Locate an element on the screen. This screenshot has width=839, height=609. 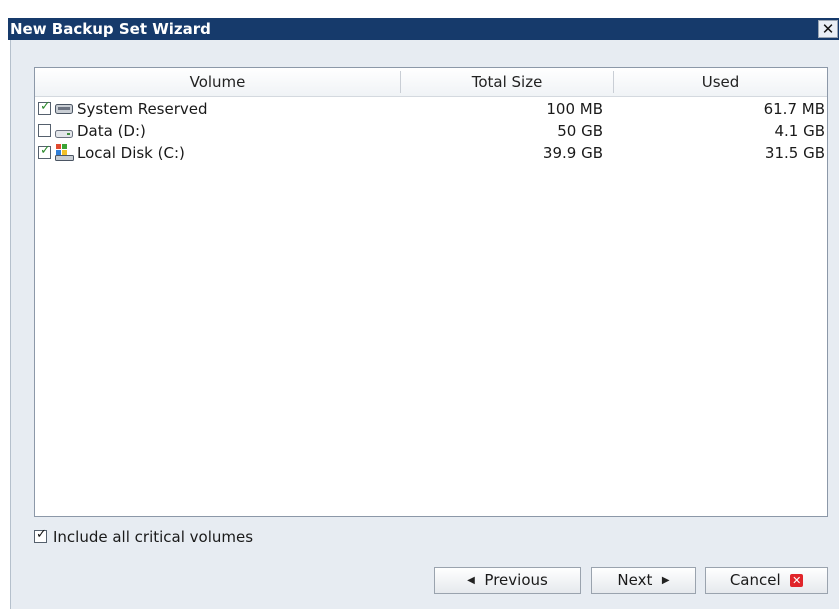
row-checkbox is located at coordinates (44, 130).